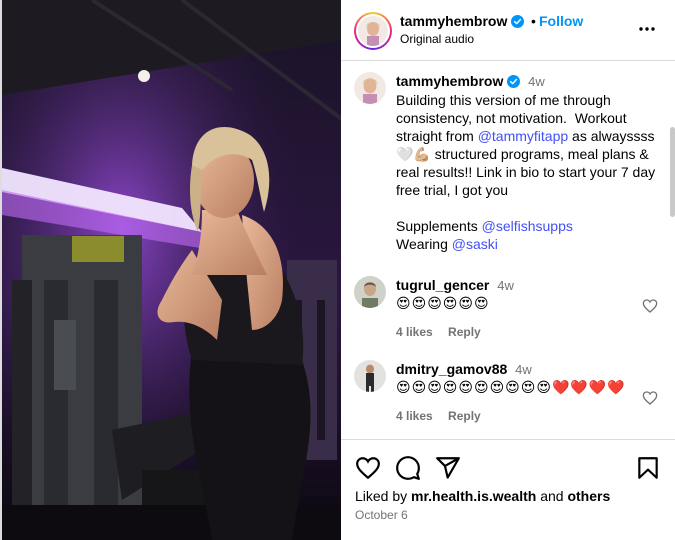 This screenshot has width=675, height=540. I want to click on liked-by-and: and, so click(552, 496).